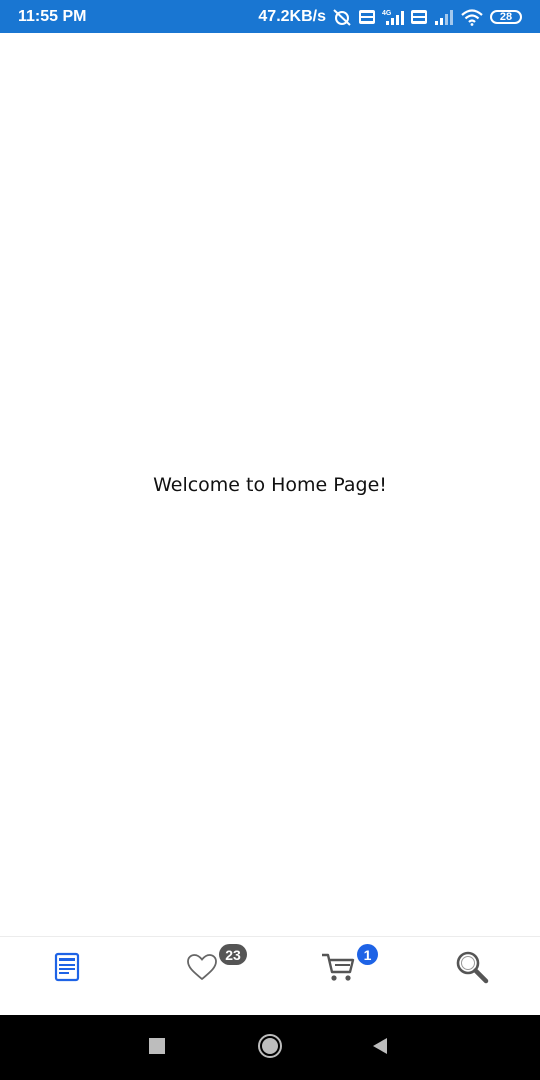  I want to click on welcome-text: Welcome to Home Page!, so click(270, 484).